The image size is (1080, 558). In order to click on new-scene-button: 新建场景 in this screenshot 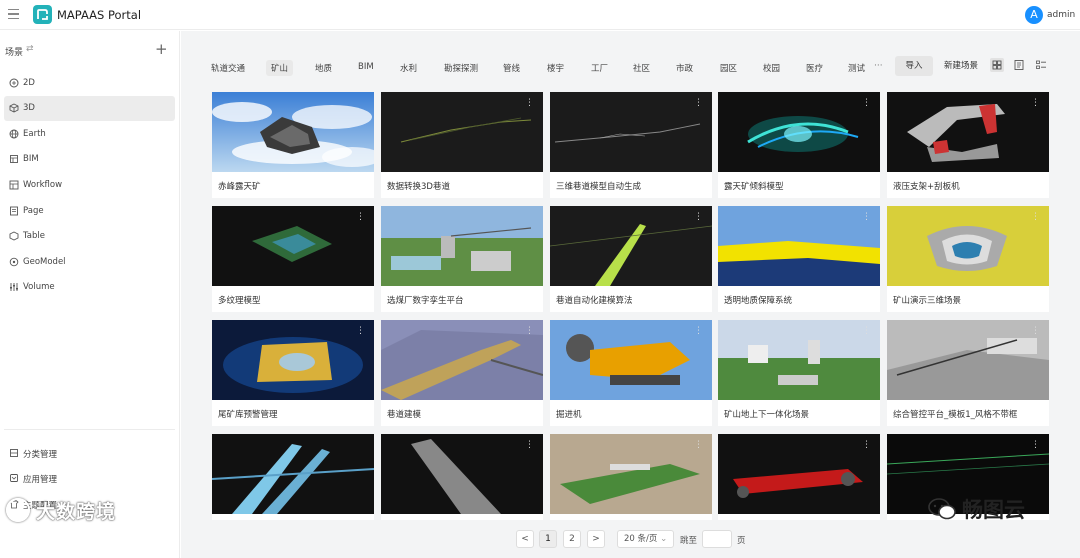, I will do `click(961, 66)`.